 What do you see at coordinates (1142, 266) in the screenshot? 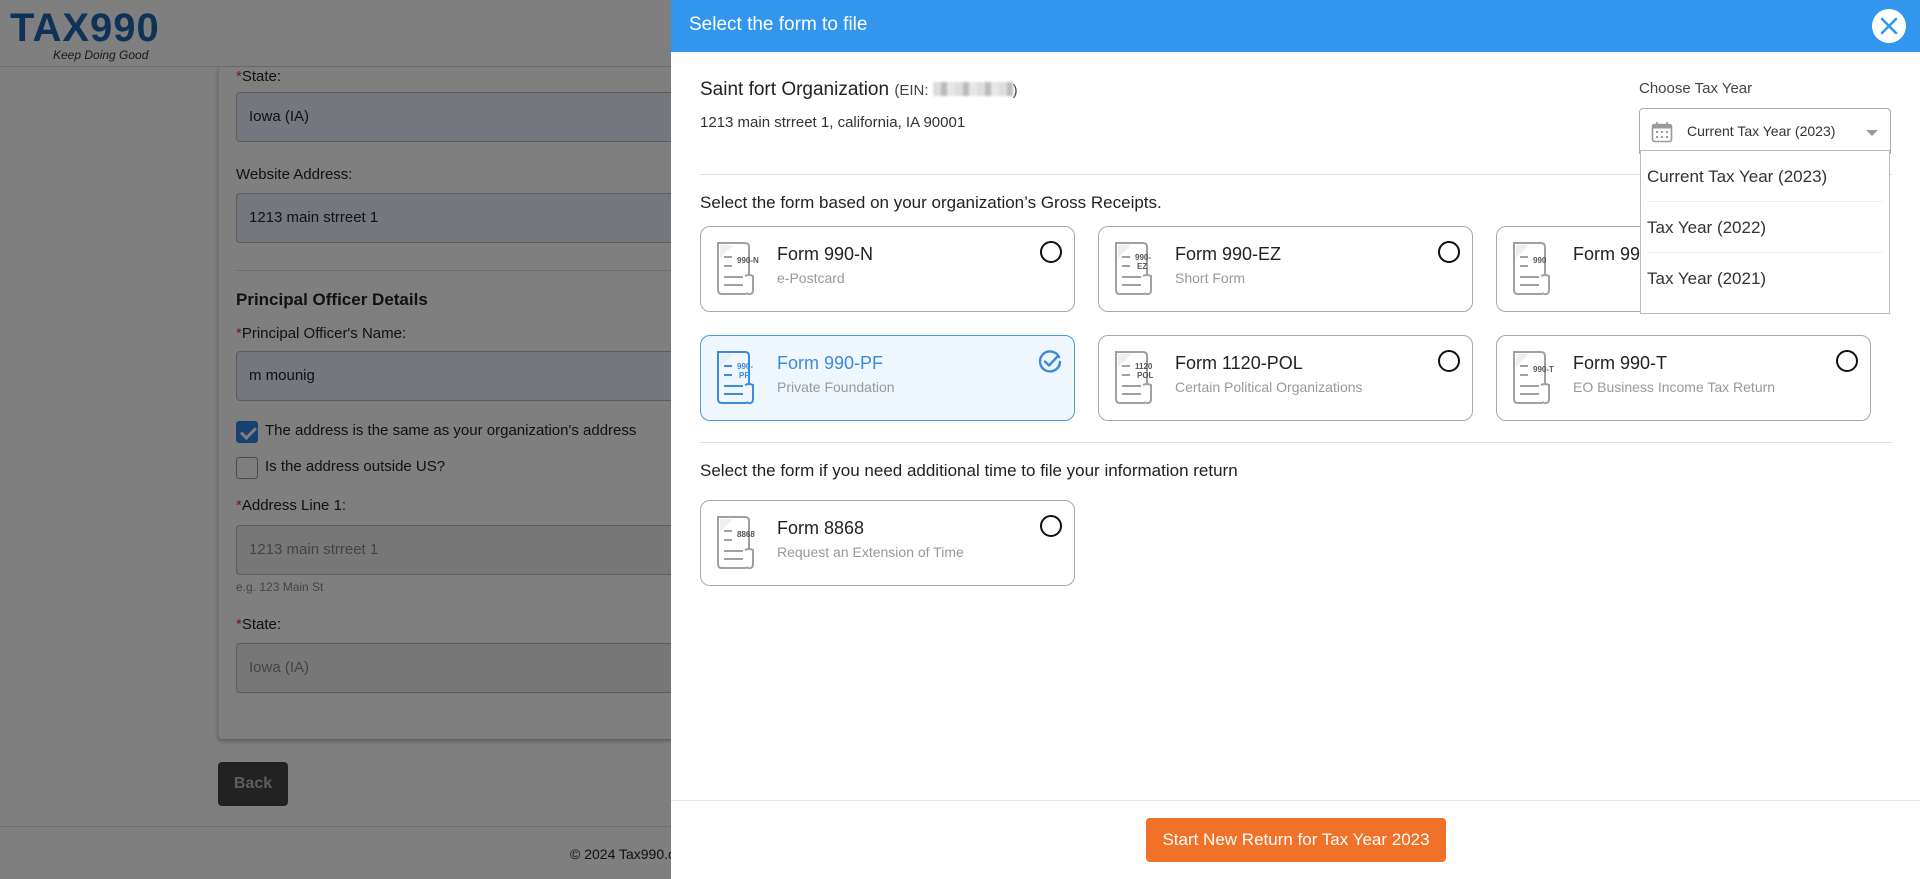
I see `svg-text: EZ` at bounding box center [1142, 266].